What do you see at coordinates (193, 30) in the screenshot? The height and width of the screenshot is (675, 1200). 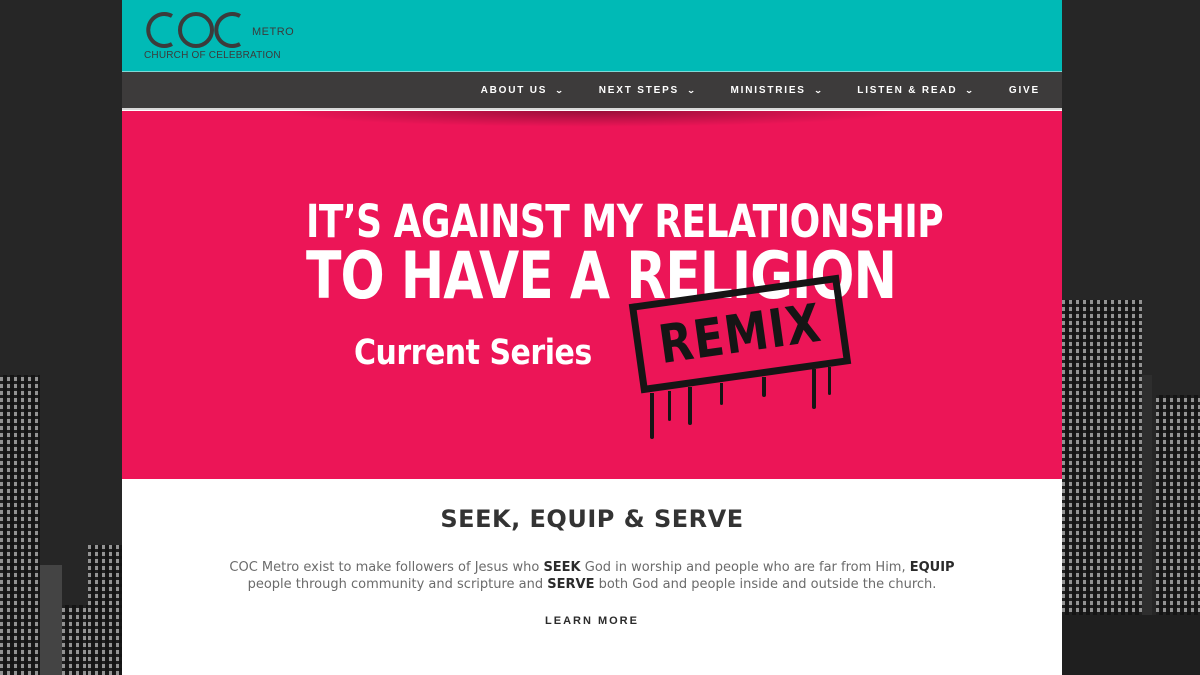 I see `coc-logo-mark` at bounding box center [193, 30].